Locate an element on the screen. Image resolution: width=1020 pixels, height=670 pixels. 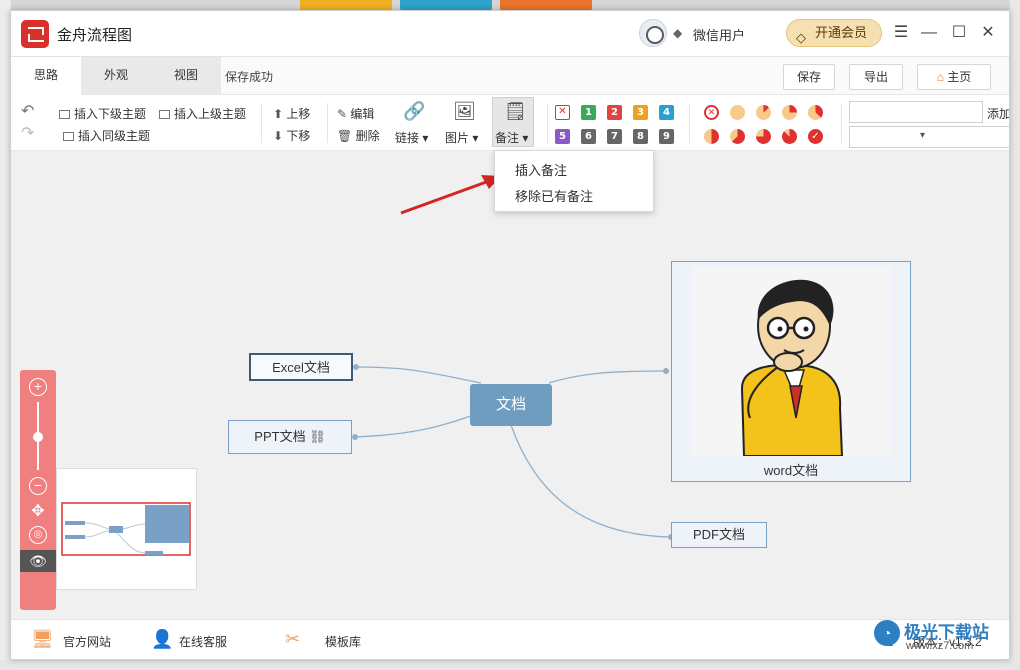
progress-75-icon is located at coordinates (763, 136).